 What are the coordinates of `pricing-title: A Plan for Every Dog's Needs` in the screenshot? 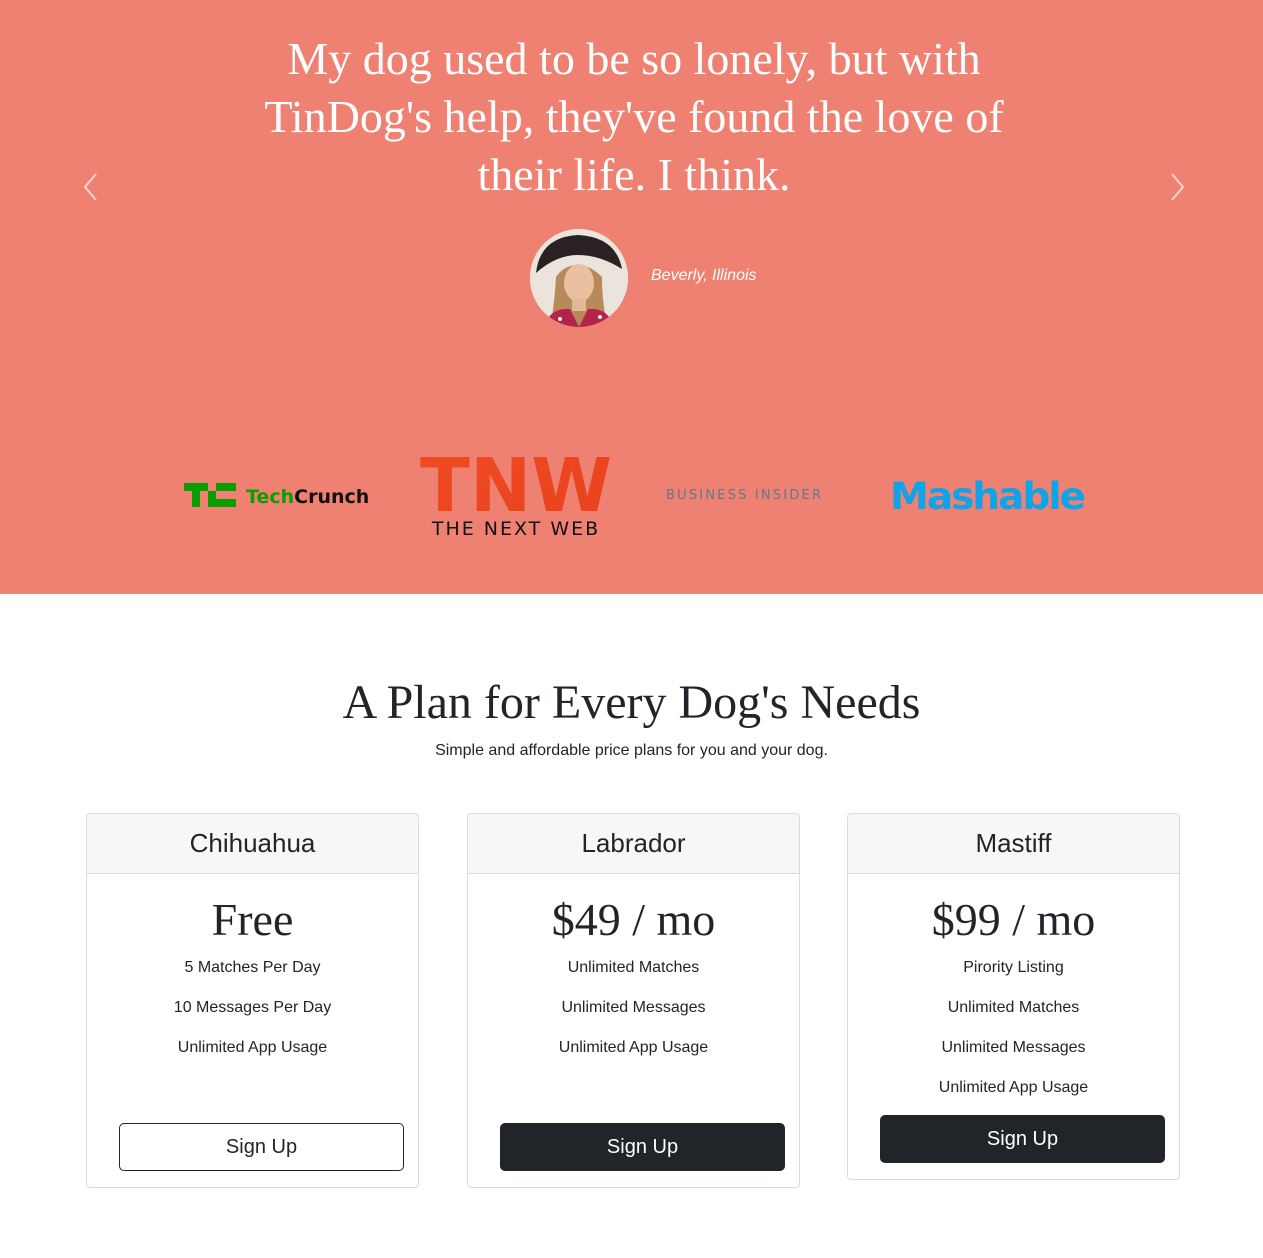 It's located at (631, 702).